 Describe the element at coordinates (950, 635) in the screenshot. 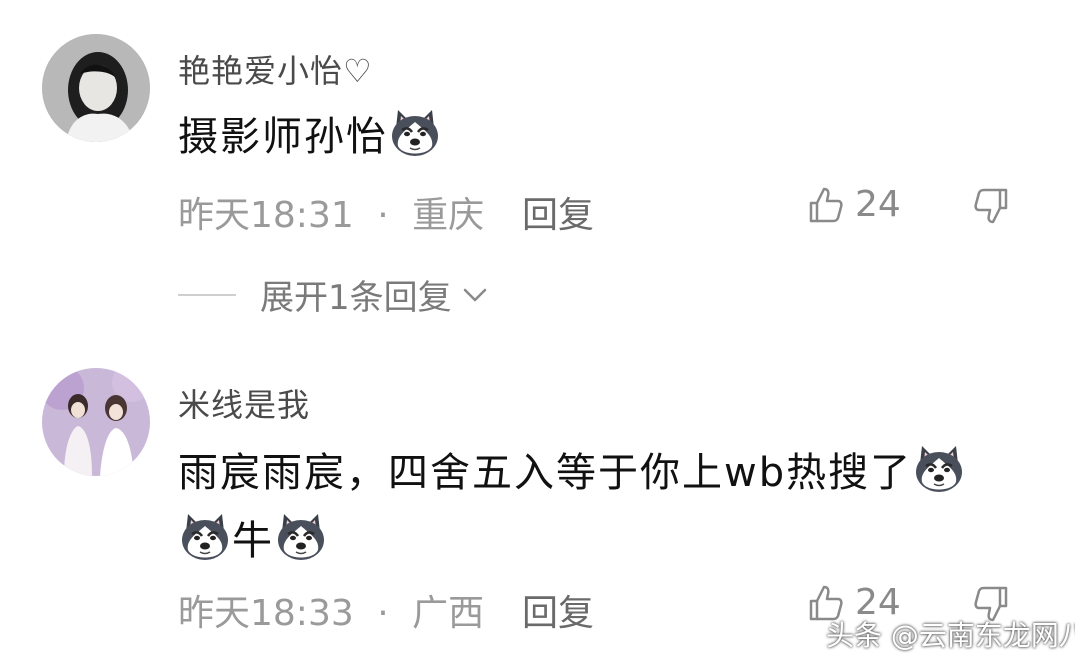

I see `watermark: 头条 @云南东龙网八` at that location.